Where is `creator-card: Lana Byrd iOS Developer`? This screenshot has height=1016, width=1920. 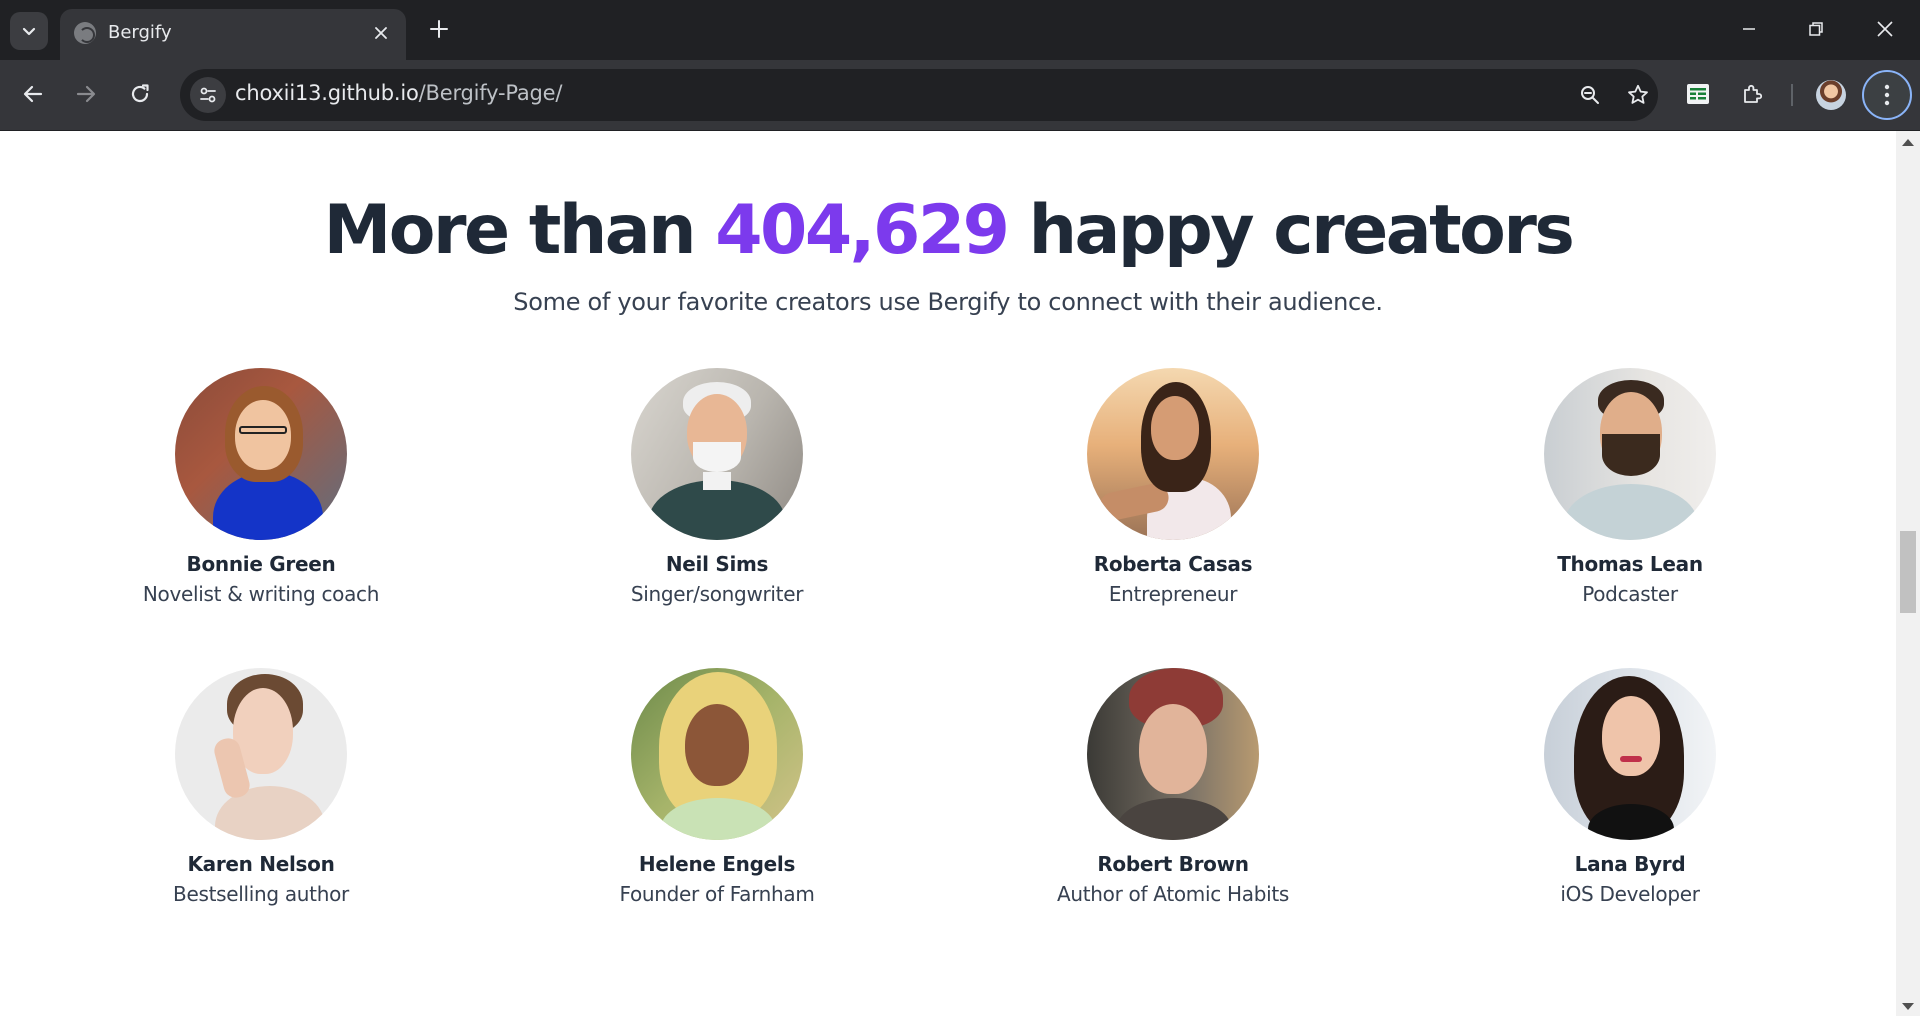
creator-card: Lana Byrd iOS Developer is located at coordinates (1630, 787).